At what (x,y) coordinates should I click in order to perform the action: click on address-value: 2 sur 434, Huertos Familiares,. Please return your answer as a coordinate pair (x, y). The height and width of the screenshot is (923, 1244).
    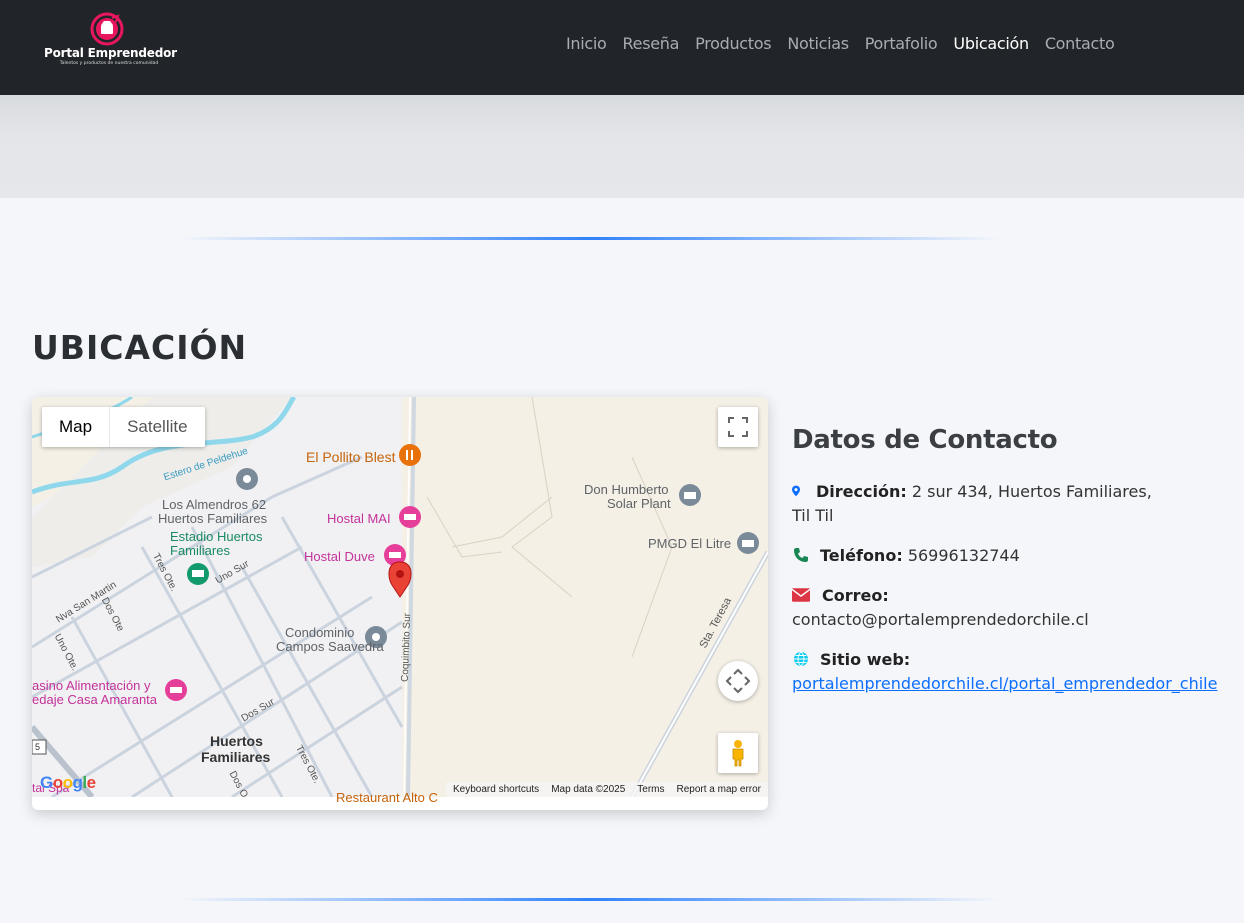
    Looking at the image, I should click on (1031, 491).